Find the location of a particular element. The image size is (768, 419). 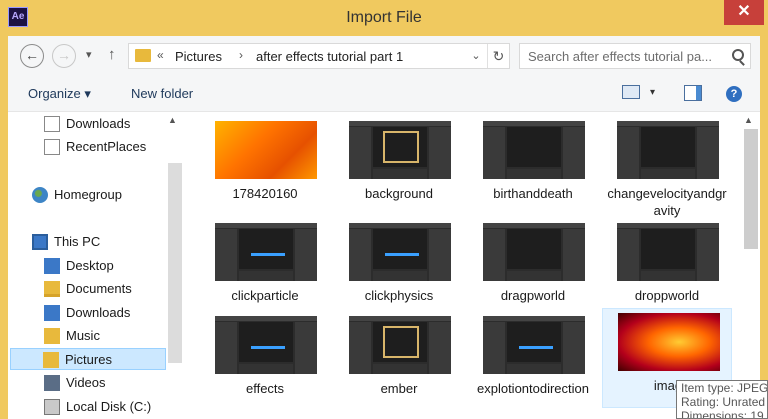

sidebar-item-music: Music is located at coordinates (104, 336).